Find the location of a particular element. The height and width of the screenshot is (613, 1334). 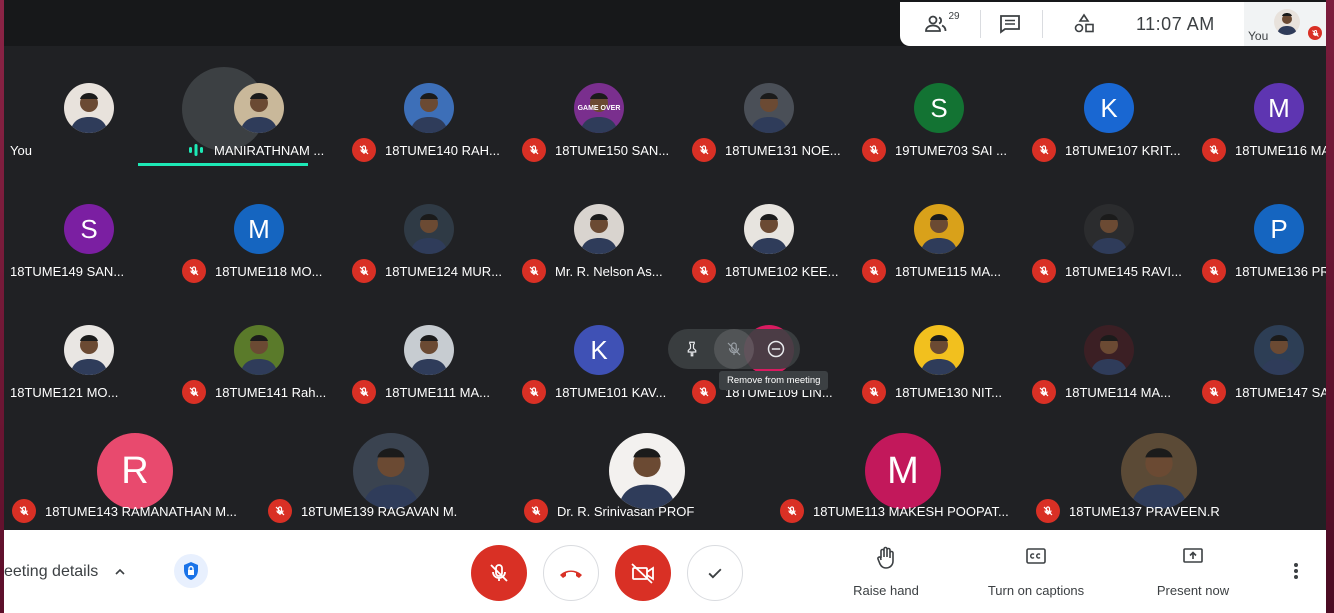

meeting-info-panel: 29 11:07 AM You is located at coordinates (1113, 24).